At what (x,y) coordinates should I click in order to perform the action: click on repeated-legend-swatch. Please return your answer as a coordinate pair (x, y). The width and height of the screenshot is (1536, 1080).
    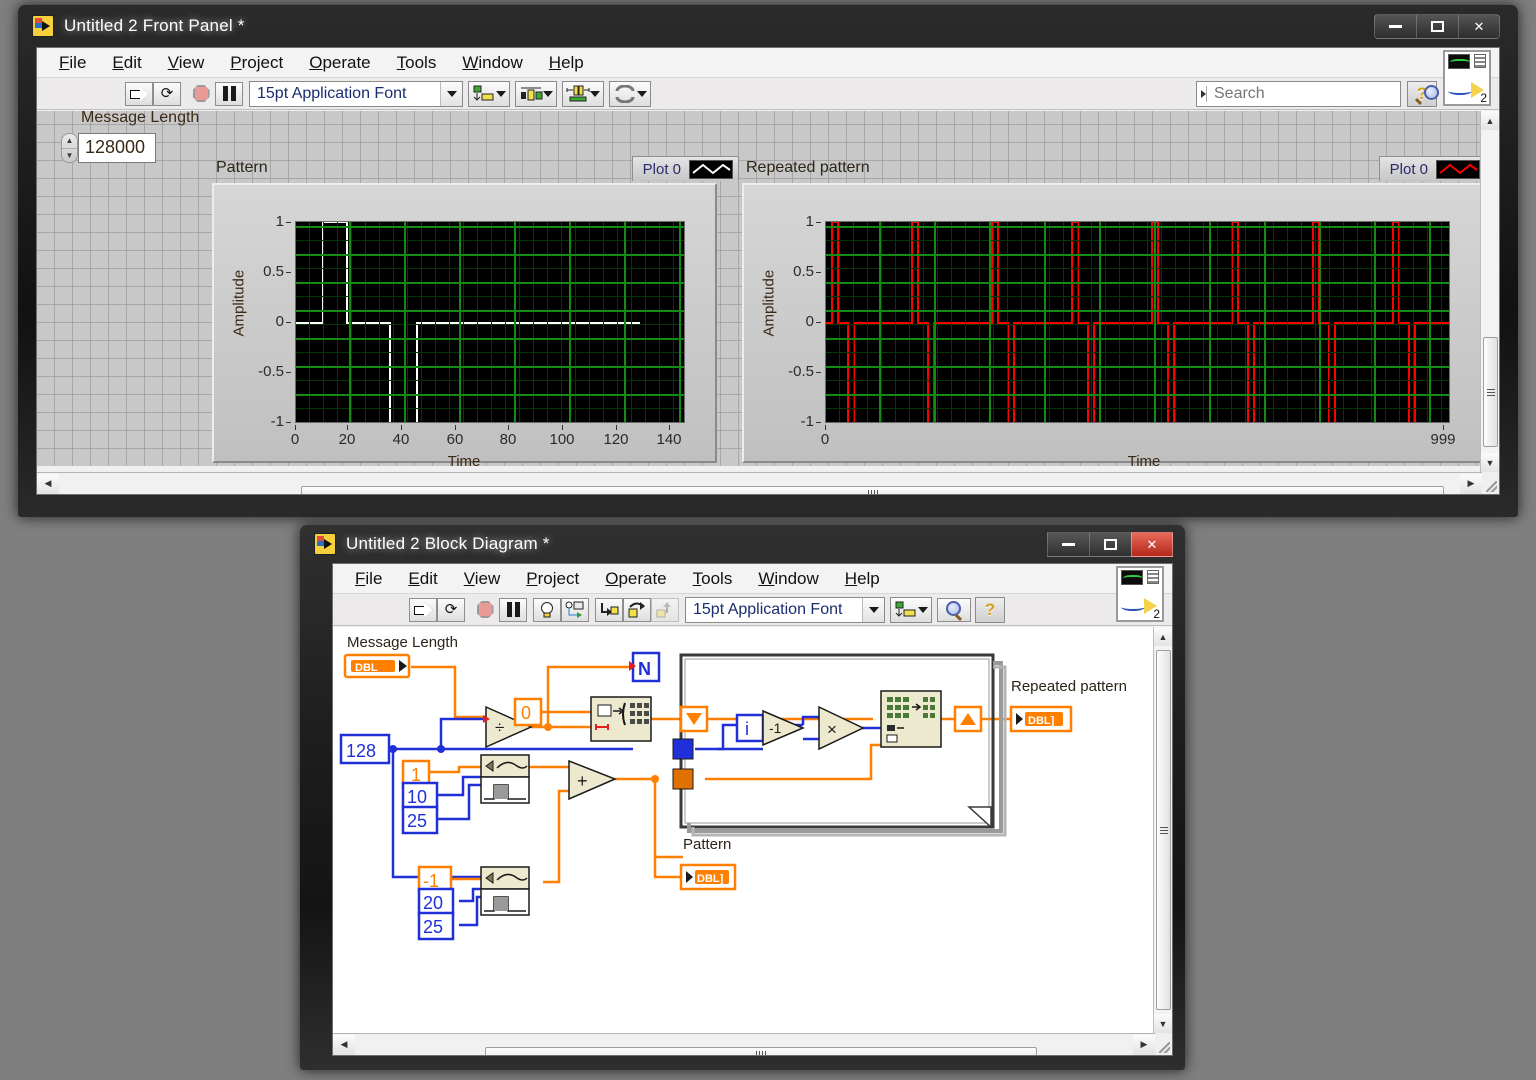
    Looking at the image, I should click on (1458, 169).